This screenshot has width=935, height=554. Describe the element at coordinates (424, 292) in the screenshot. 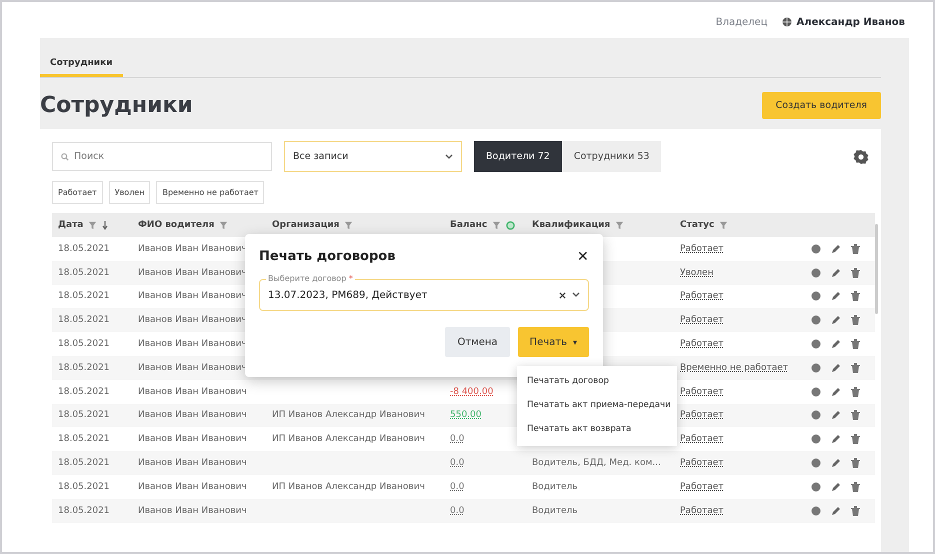

I see `contract-select: Выберите договор * 13.07.2023, РМ689, Действует` at that location.